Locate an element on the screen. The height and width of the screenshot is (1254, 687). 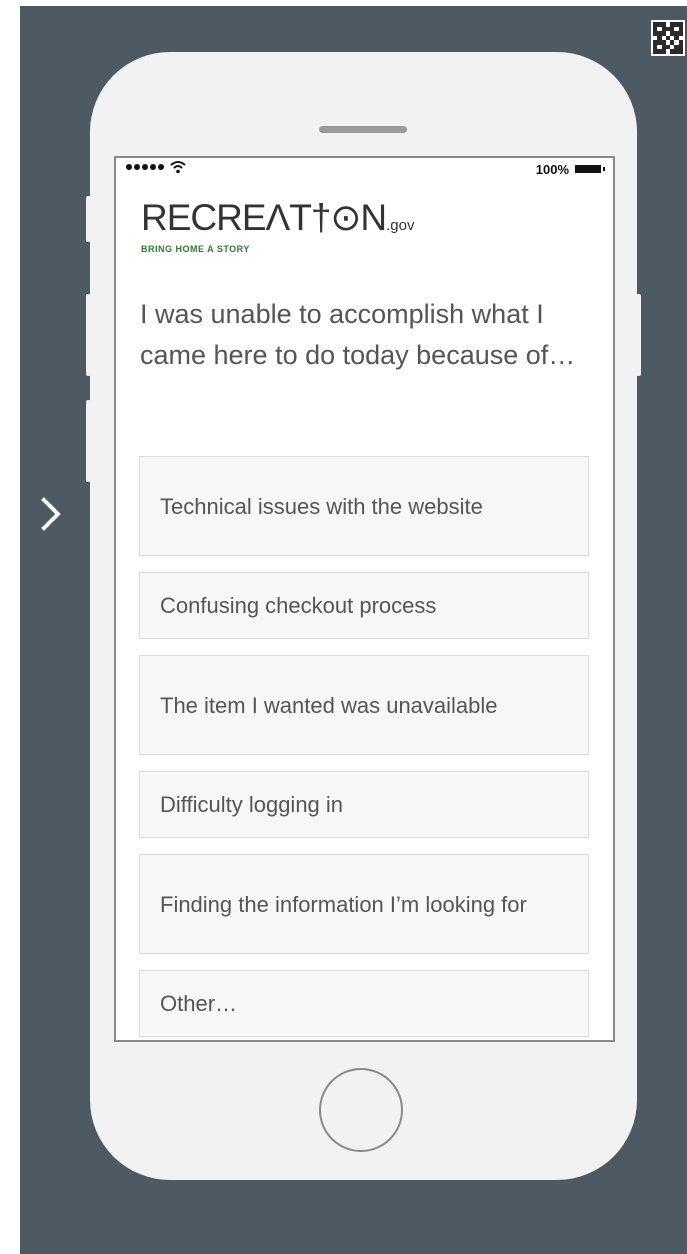
option-finding-information: Finding the information I’m looking for is located at coordinates (364, 904).